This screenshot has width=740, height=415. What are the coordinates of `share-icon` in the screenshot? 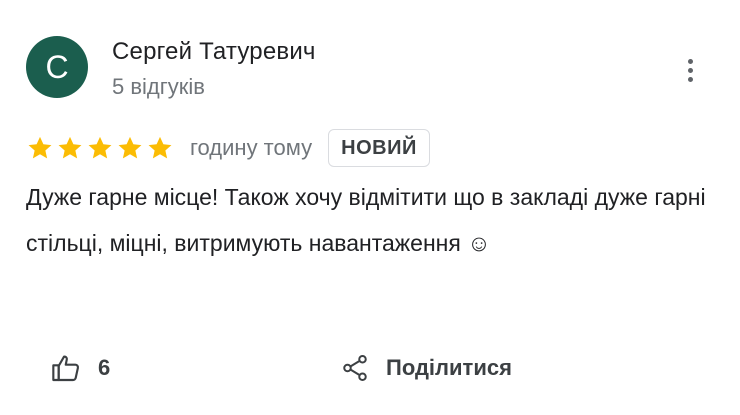 It's located at (355, 368).